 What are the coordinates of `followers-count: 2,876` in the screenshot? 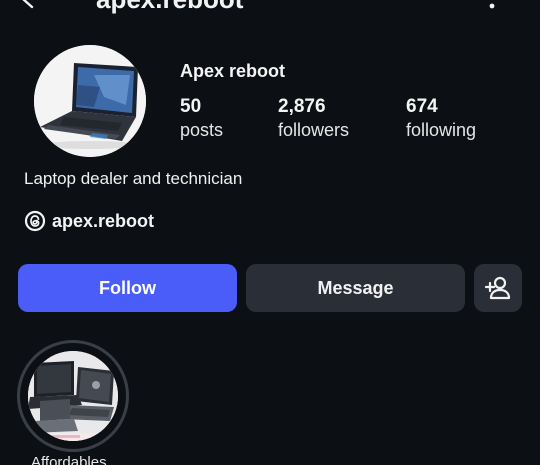 It's located at (302, 106).